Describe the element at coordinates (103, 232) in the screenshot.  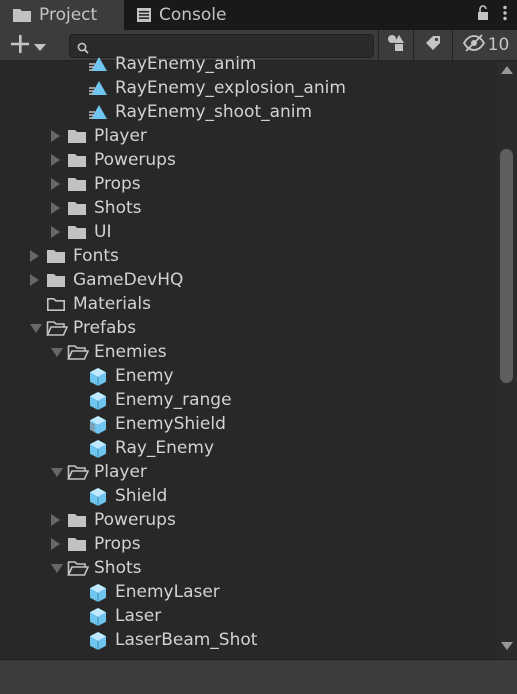
I see `tree-item-label: UI` at that location.